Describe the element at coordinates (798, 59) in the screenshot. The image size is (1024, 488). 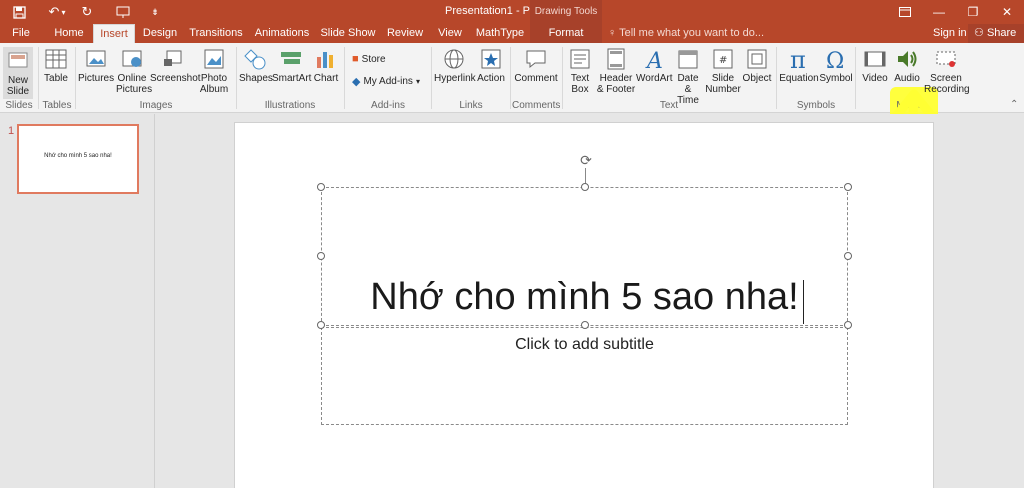
I see `pi-icon: π` at that location.